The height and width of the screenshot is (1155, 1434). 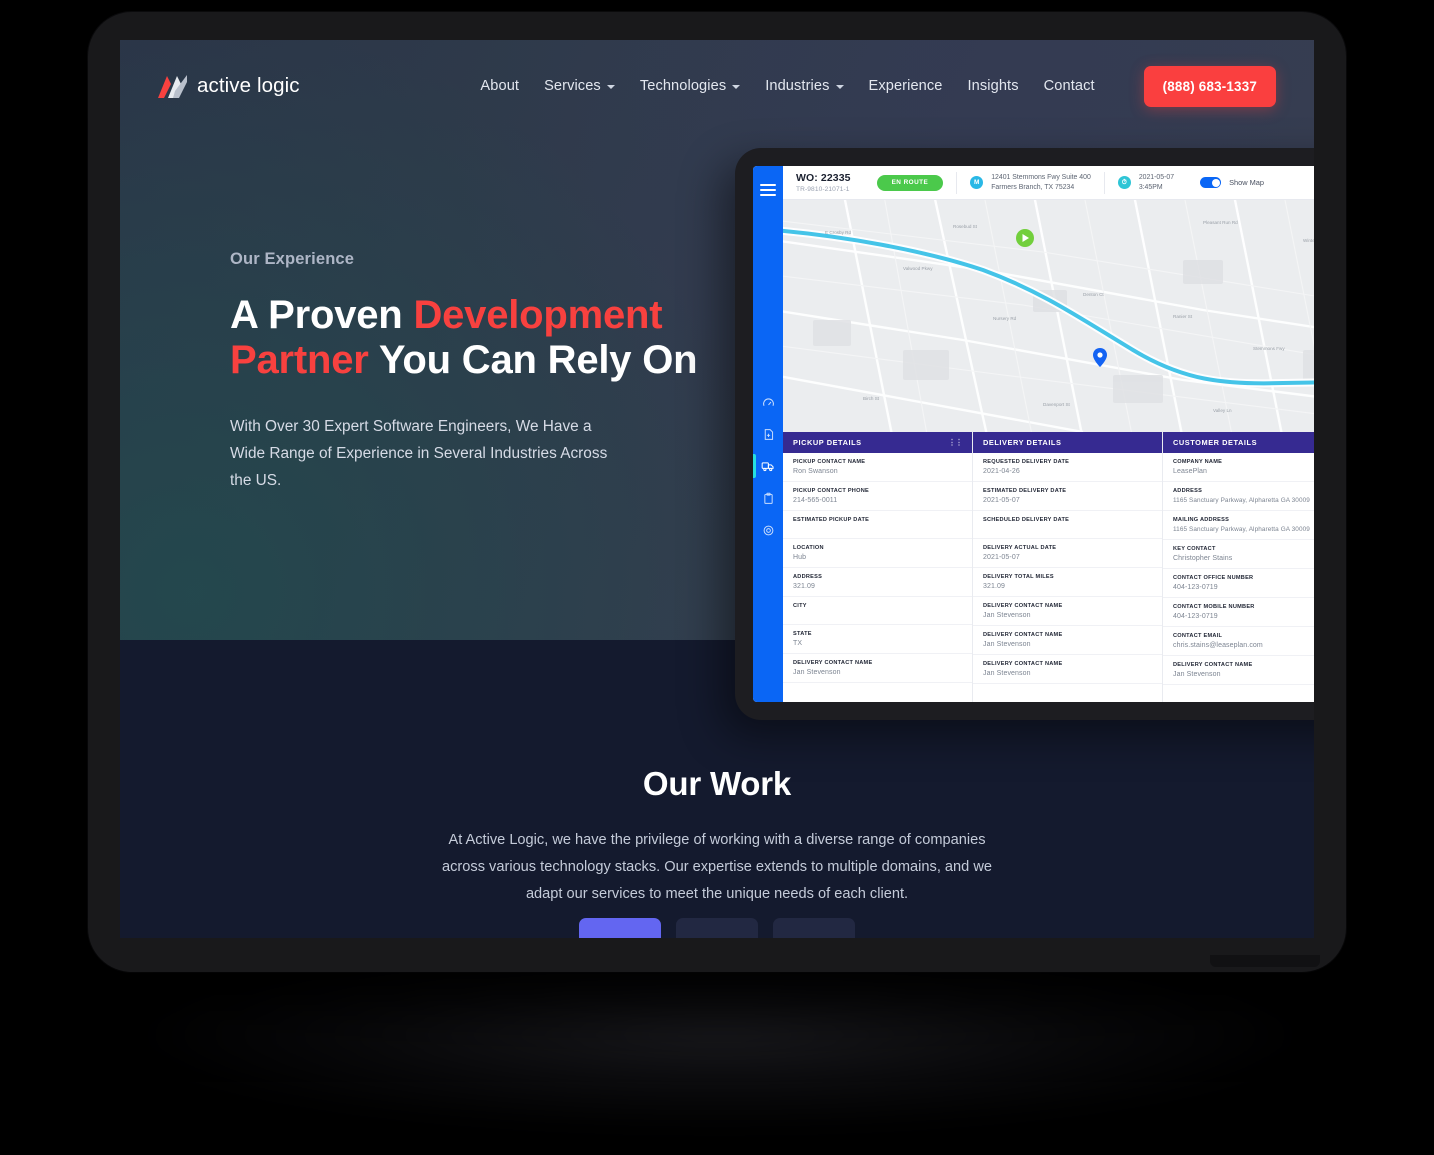 I want to click on field-value: 214-565-0011, so click(x=815, y=500).